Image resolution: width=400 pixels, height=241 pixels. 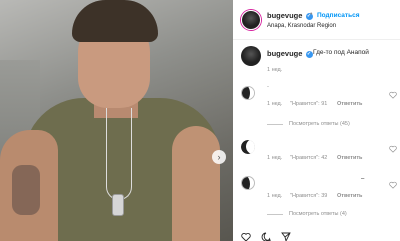 I want to click on comment-text: ·, so click(x=268, y=87).